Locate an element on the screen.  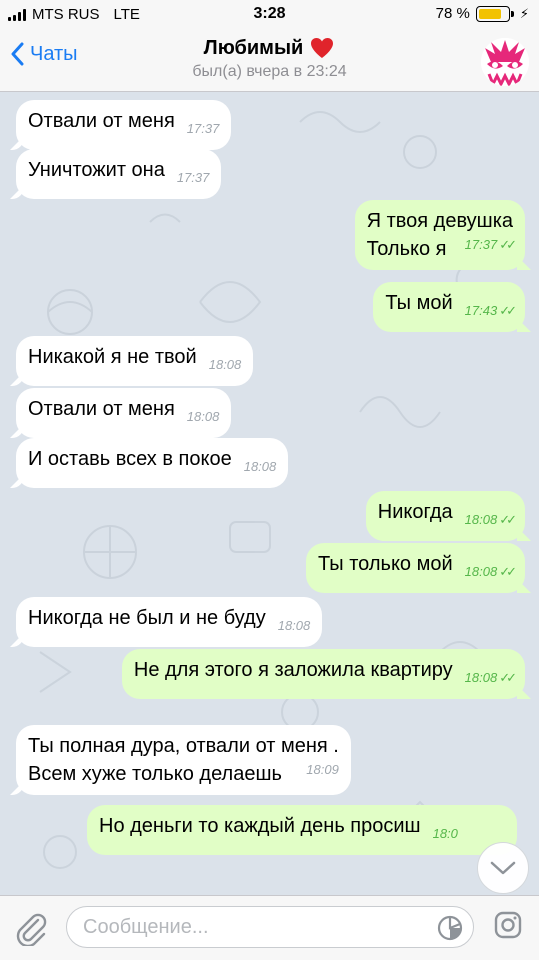
status-right: 78 % ⚡ is located at coordinates (482, 13).